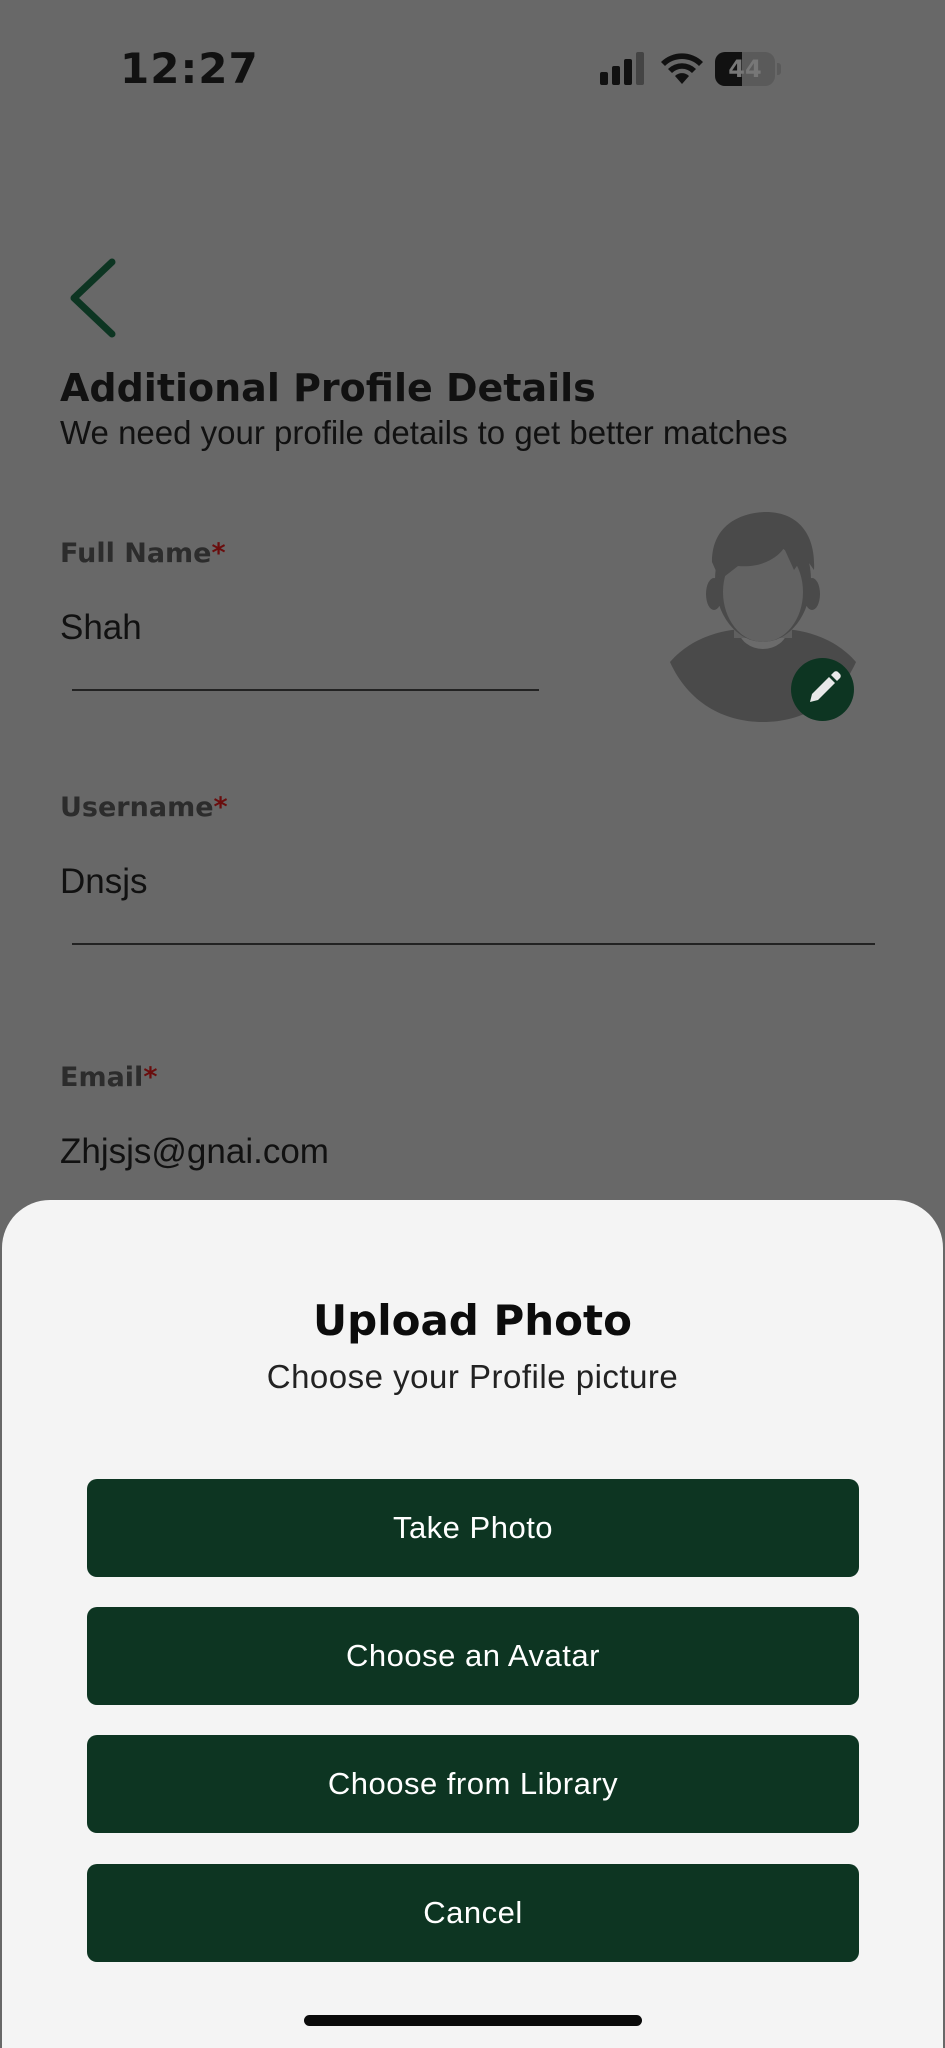 The width and height of the screenshot is (945, 2048). I want to click on take-photo-button: Take Photo, so click(473, 1528).